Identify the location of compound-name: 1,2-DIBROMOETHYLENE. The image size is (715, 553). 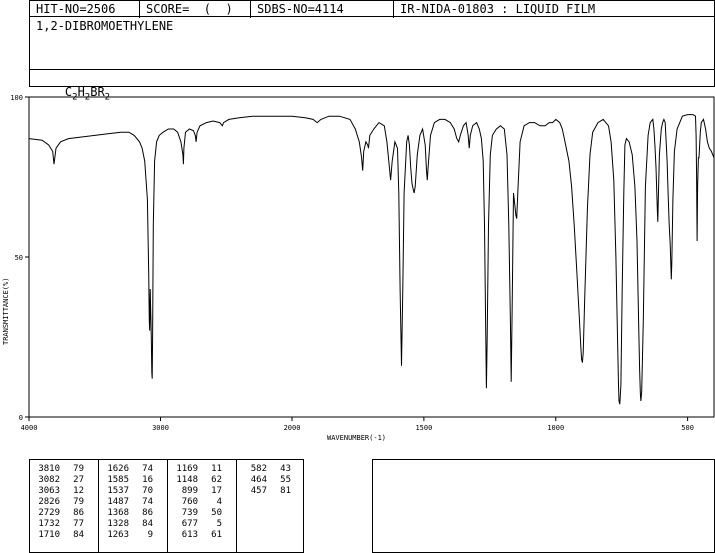
(105, 26).